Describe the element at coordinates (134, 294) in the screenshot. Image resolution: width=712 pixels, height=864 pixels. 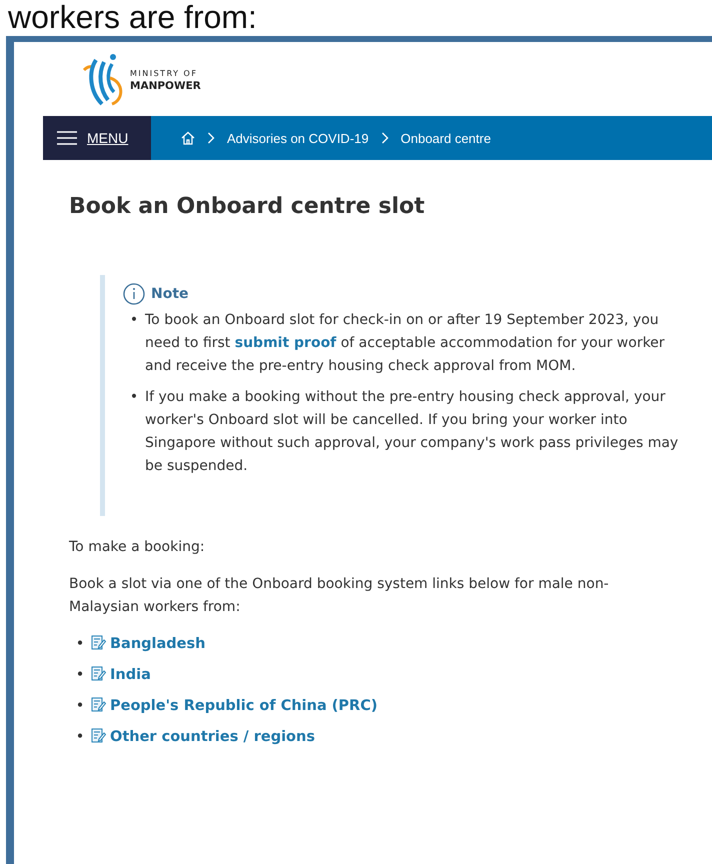
I see `info-icon` at that location.